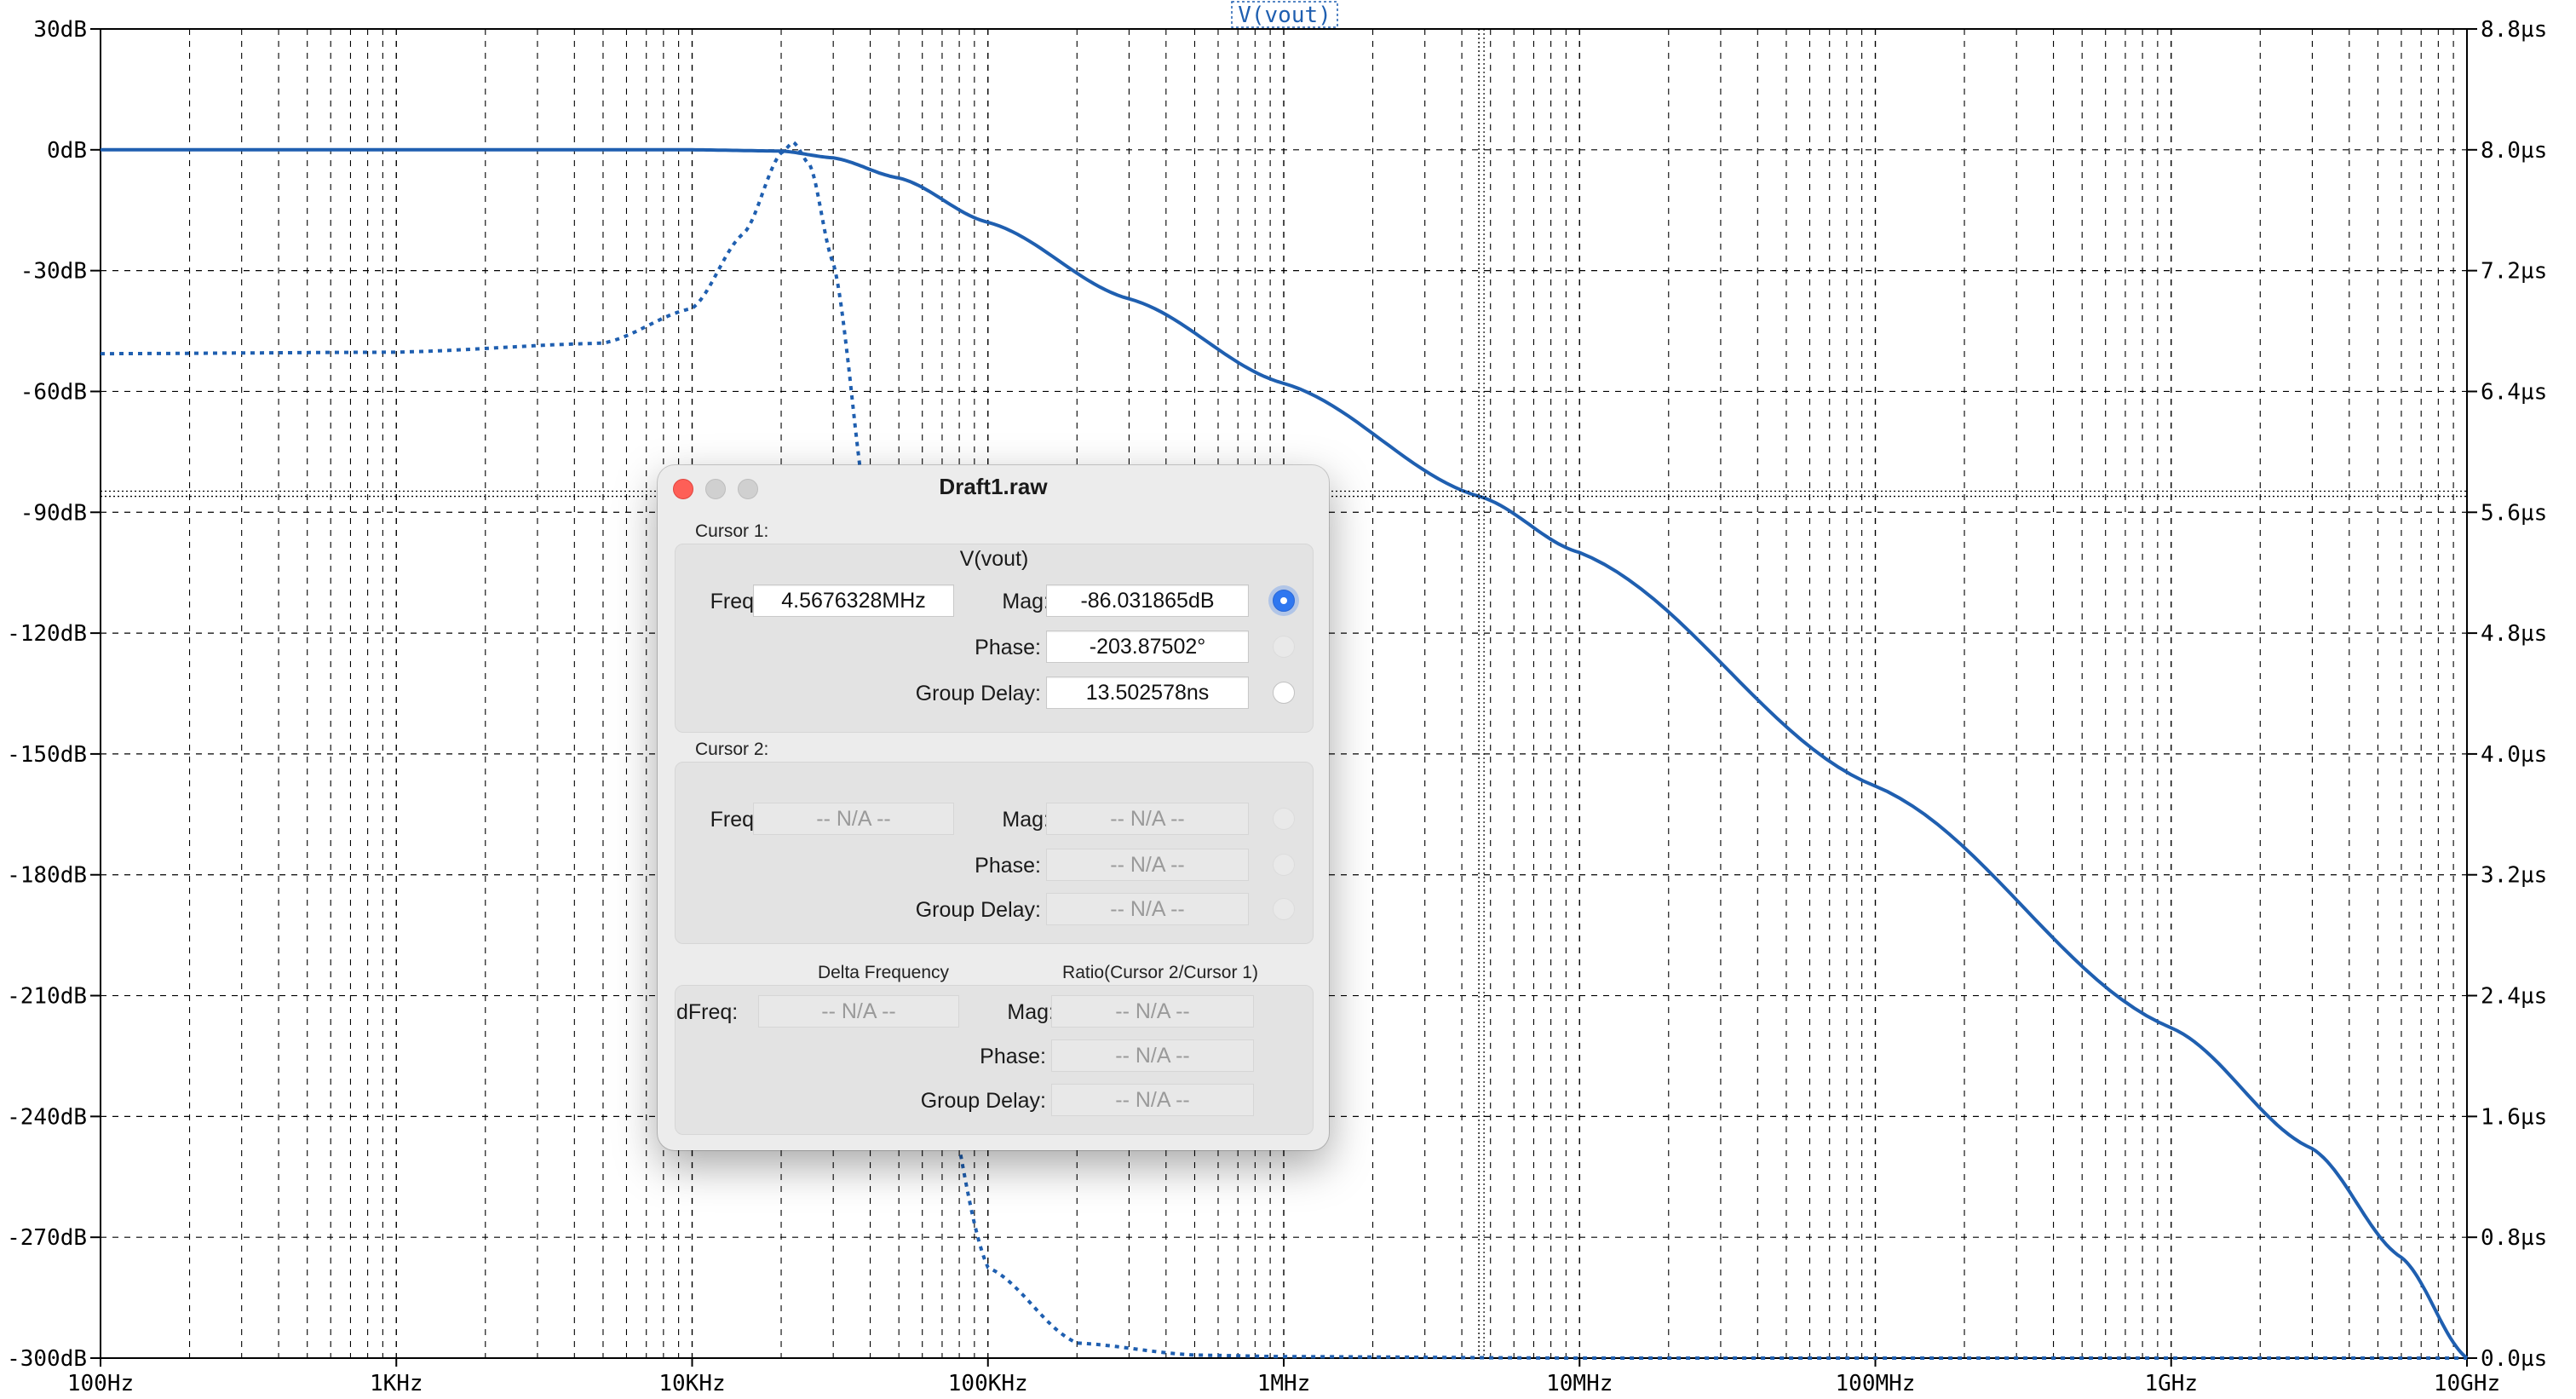 The height and width of the screenshot is (1399, 2576). What do you see at coordinates (2514, 30) in the screenshot?
I see `right-tick-label: 8.8µs` at bounding box center [2514, 30].